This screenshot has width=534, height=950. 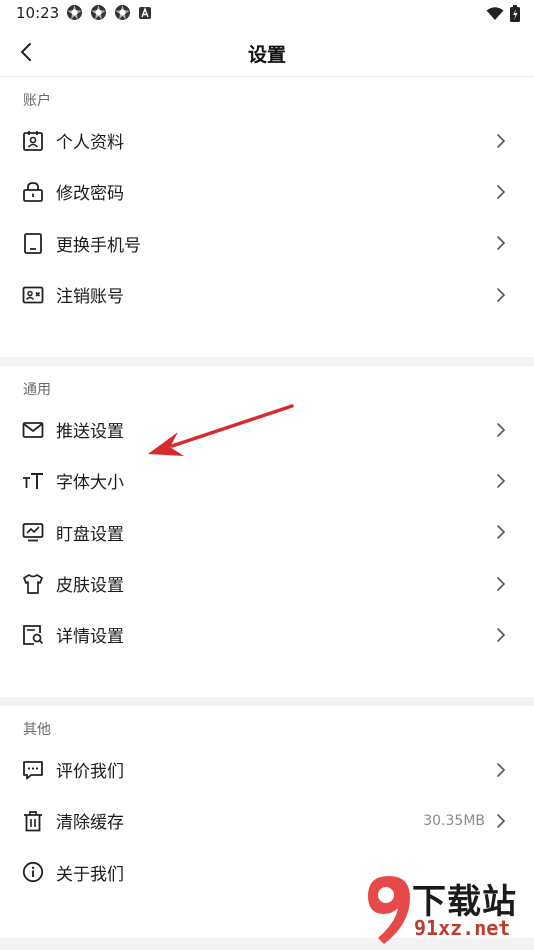 What do you see at coordinates (90, 823) in the screenshot?
I see `row-label: 清除缓存` at bounding box center [90, 823].